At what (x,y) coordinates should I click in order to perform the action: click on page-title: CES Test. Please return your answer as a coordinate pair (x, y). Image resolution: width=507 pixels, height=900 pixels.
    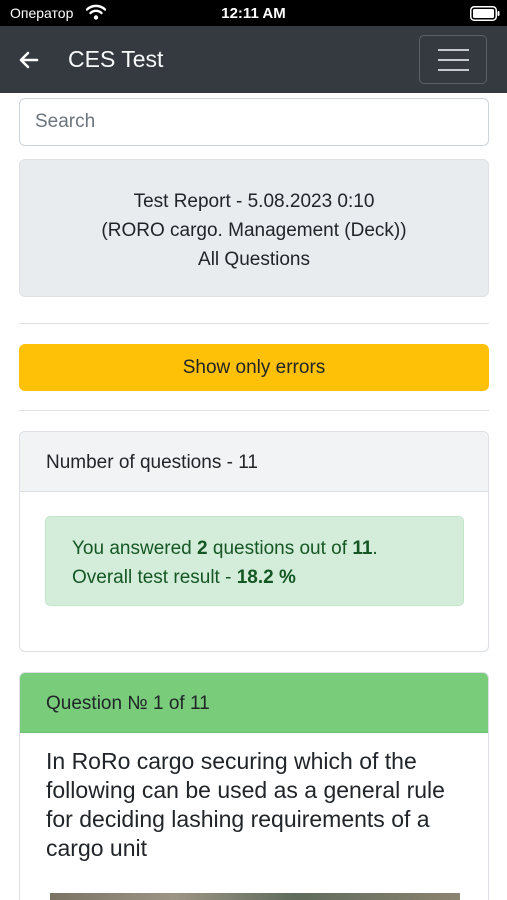
    Looking at the image, I should click on (116, 59).